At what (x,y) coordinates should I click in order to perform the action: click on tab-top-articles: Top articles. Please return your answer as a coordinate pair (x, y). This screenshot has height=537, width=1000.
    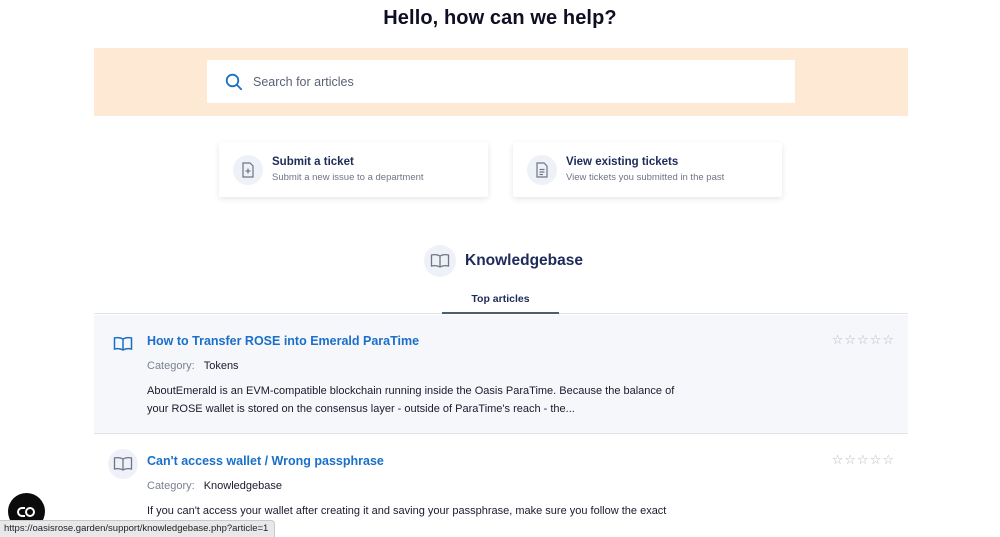
    Looking at the image, I should click on (500, 301).